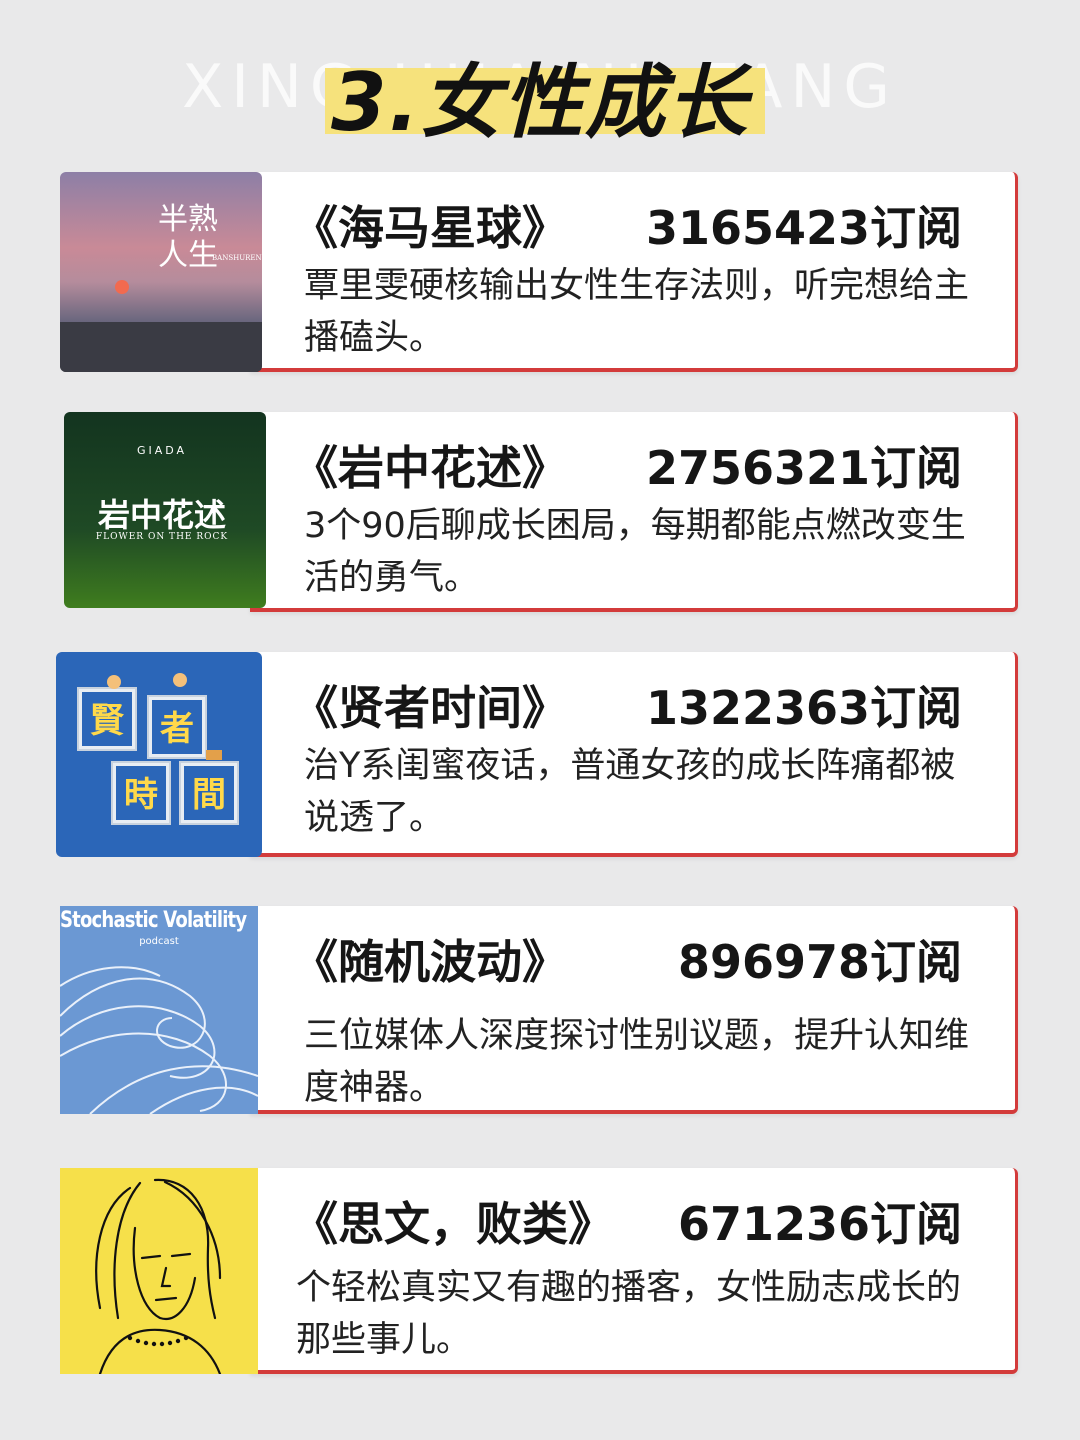 The height and width of the screenshot is (1440, 1080). I want to click on cover-illustration: 賢 者 時 間, so click(158, 749).